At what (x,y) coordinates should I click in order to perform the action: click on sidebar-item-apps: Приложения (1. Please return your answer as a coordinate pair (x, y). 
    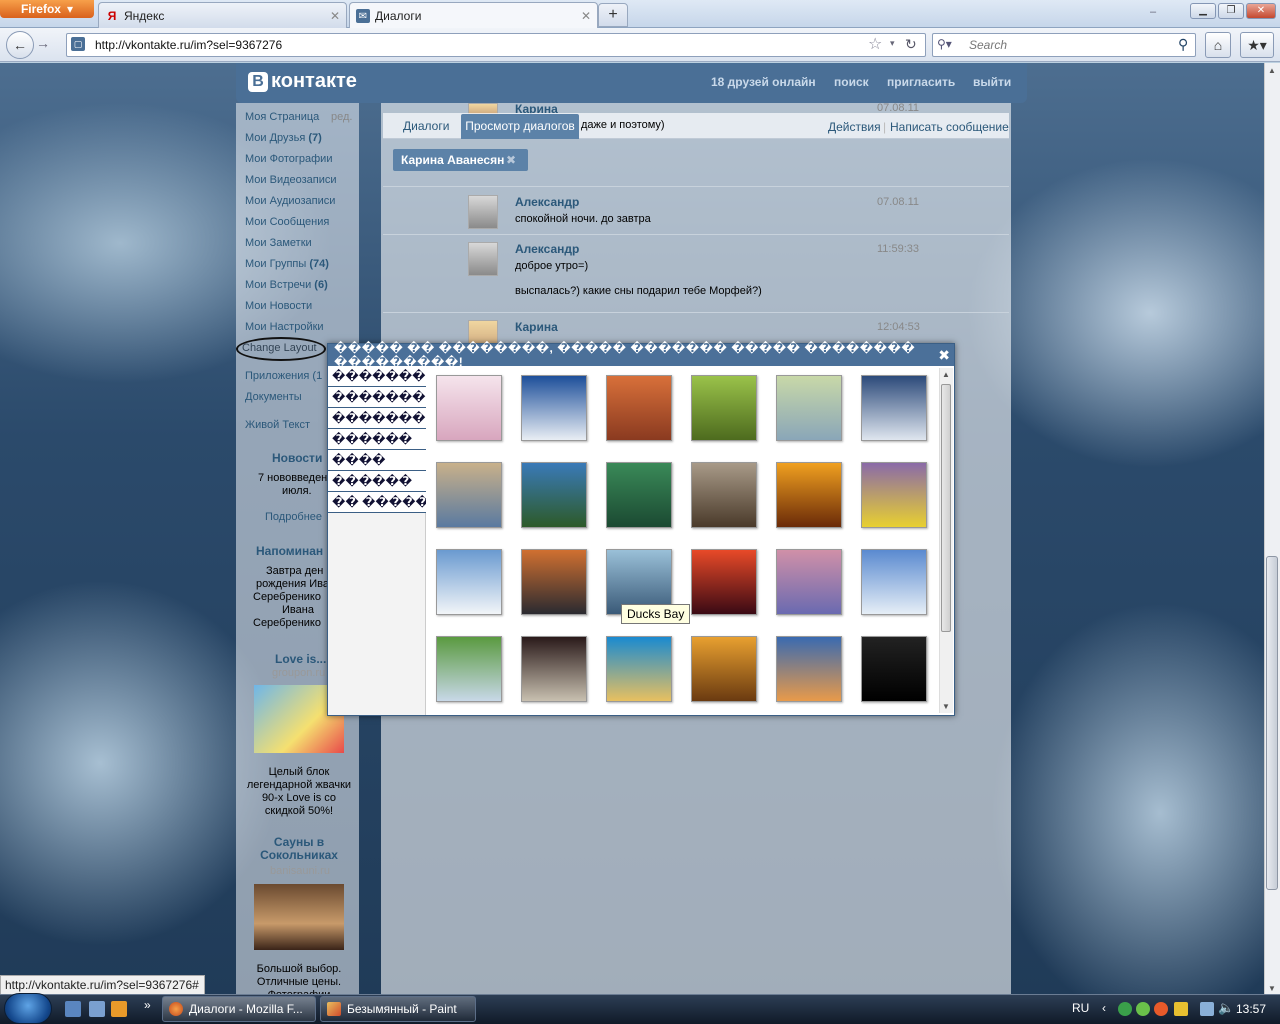
    Looking at the image, I should click on (283, 376).